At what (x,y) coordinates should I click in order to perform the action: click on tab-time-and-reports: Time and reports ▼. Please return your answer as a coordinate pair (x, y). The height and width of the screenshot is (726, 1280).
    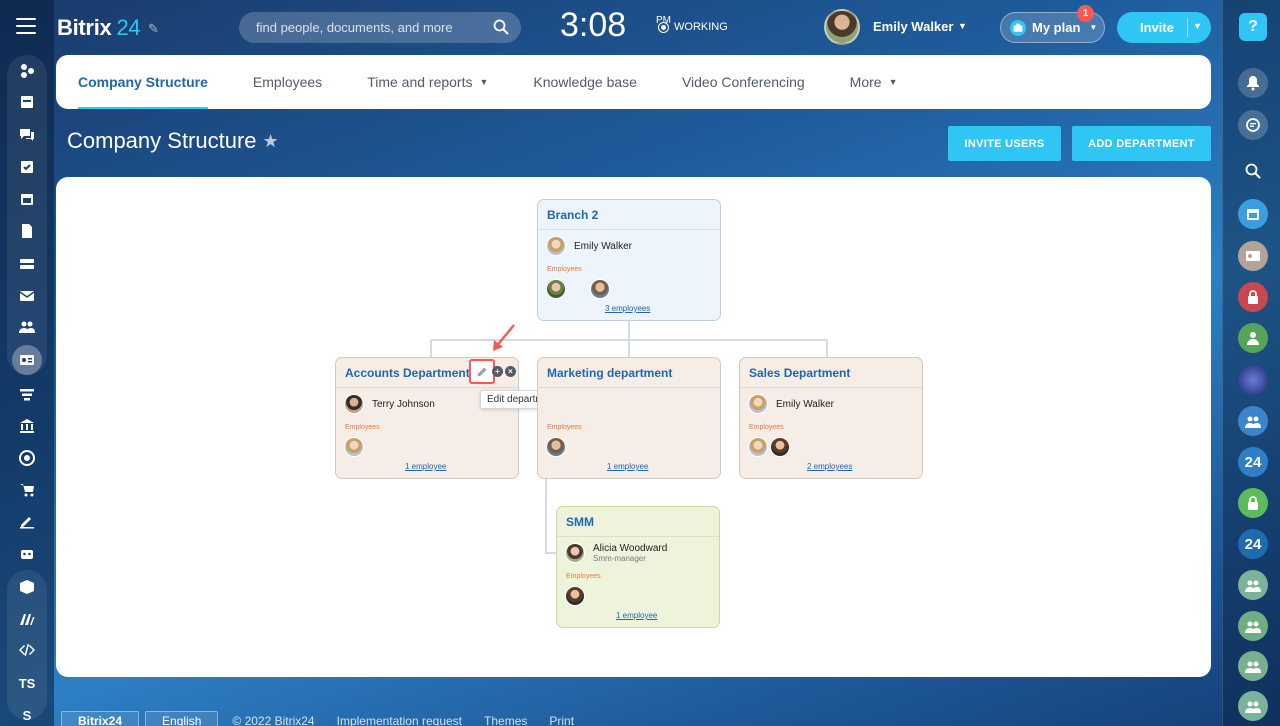
    Looking at the image, I should click on (427, 82).